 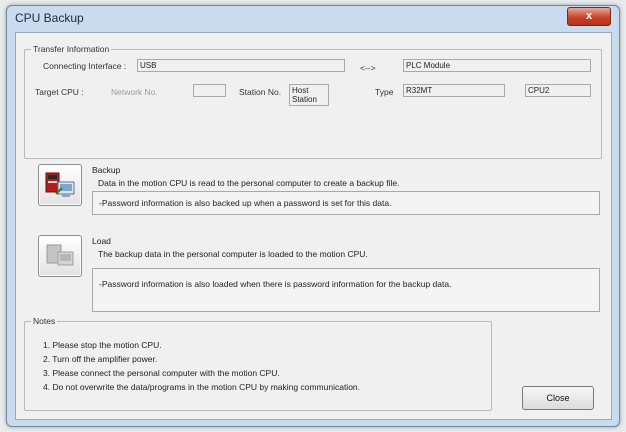 I want to click on backup-button, so click(x=60, y=185).